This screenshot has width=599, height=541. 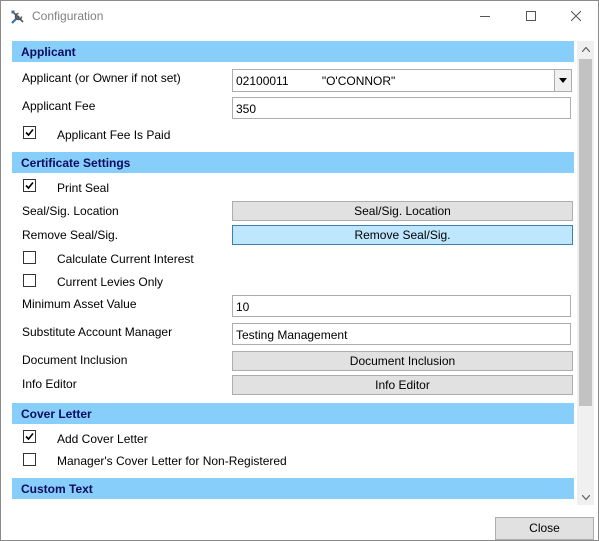 What do you see at coordinates (48, 52) in the screenshot?
I see `section-title: Applicant` at bounding box center [48, 52].